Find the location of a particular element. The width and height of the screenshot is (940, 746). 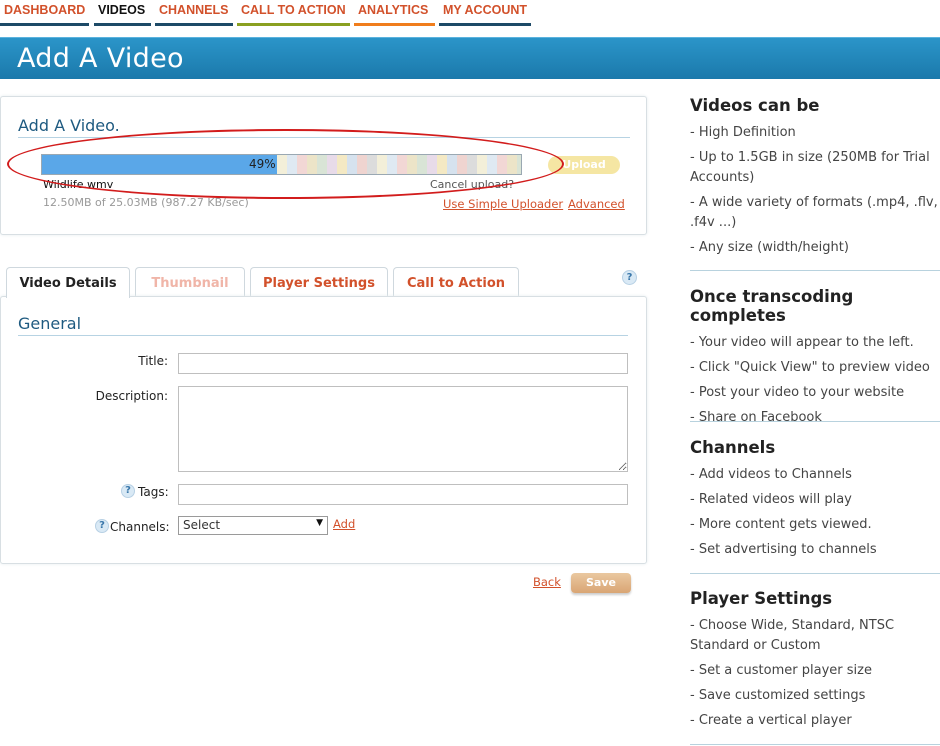

sidebar-section-title: Channels is located at coordinates (733, 447).